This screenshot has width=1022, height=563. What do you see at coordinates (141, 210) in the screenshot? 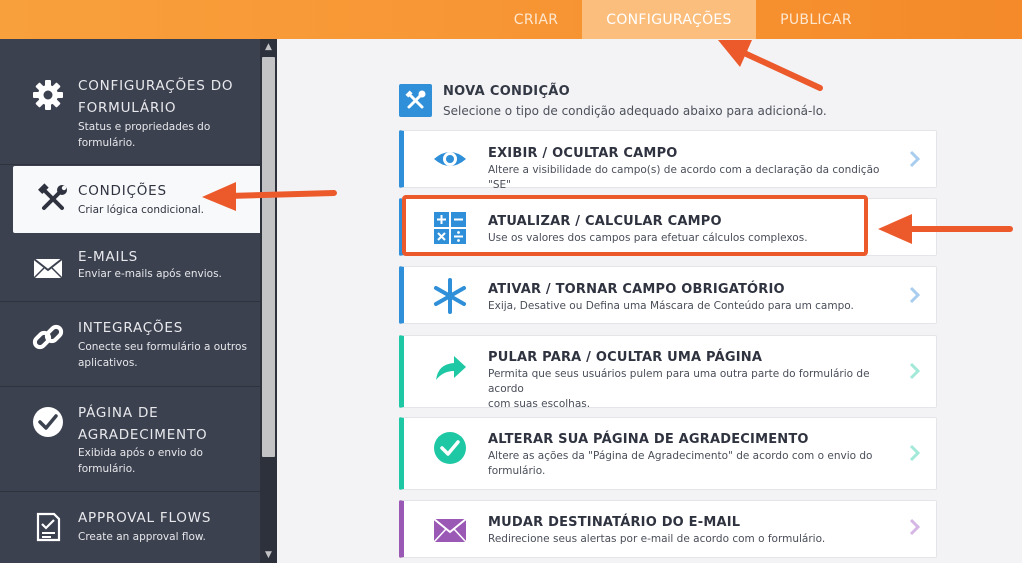
I see `sidebar-item-subtitle: Criar lógica condicional.` at bounding box center [141, 210].